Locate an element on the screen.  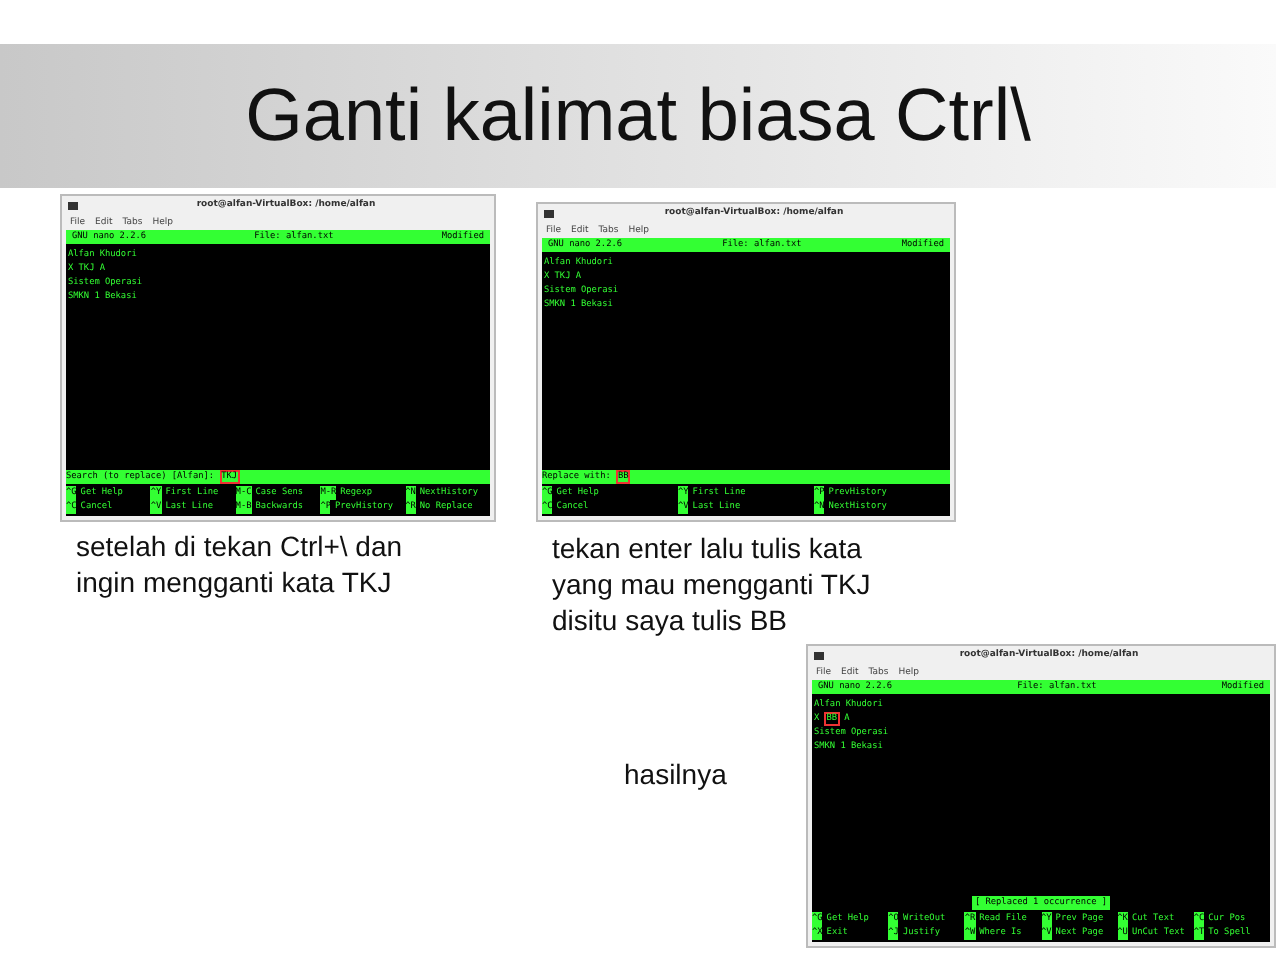
caption: tekan enter lalu tulis kata yang mau mengganti TKJ disitu saya tulis BB is located at coordinates (712, 584).